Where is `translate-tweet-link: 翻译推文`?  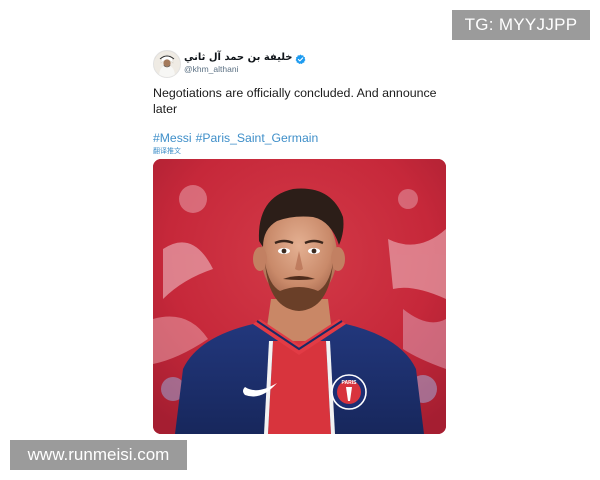 translate-tweet-link: 翻译推文 is located at coordinates (299, 151).